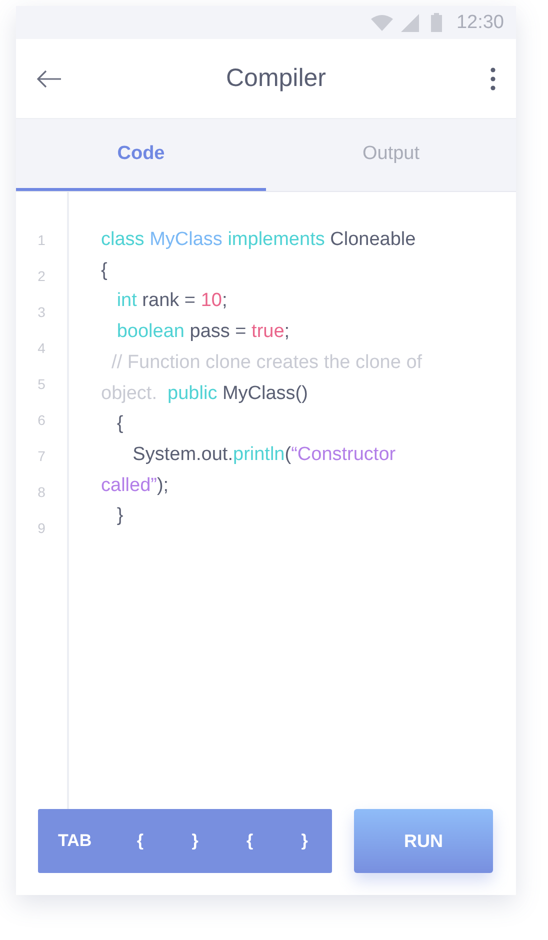  I want to click on screen-title: Compiler, so click(276, 78).